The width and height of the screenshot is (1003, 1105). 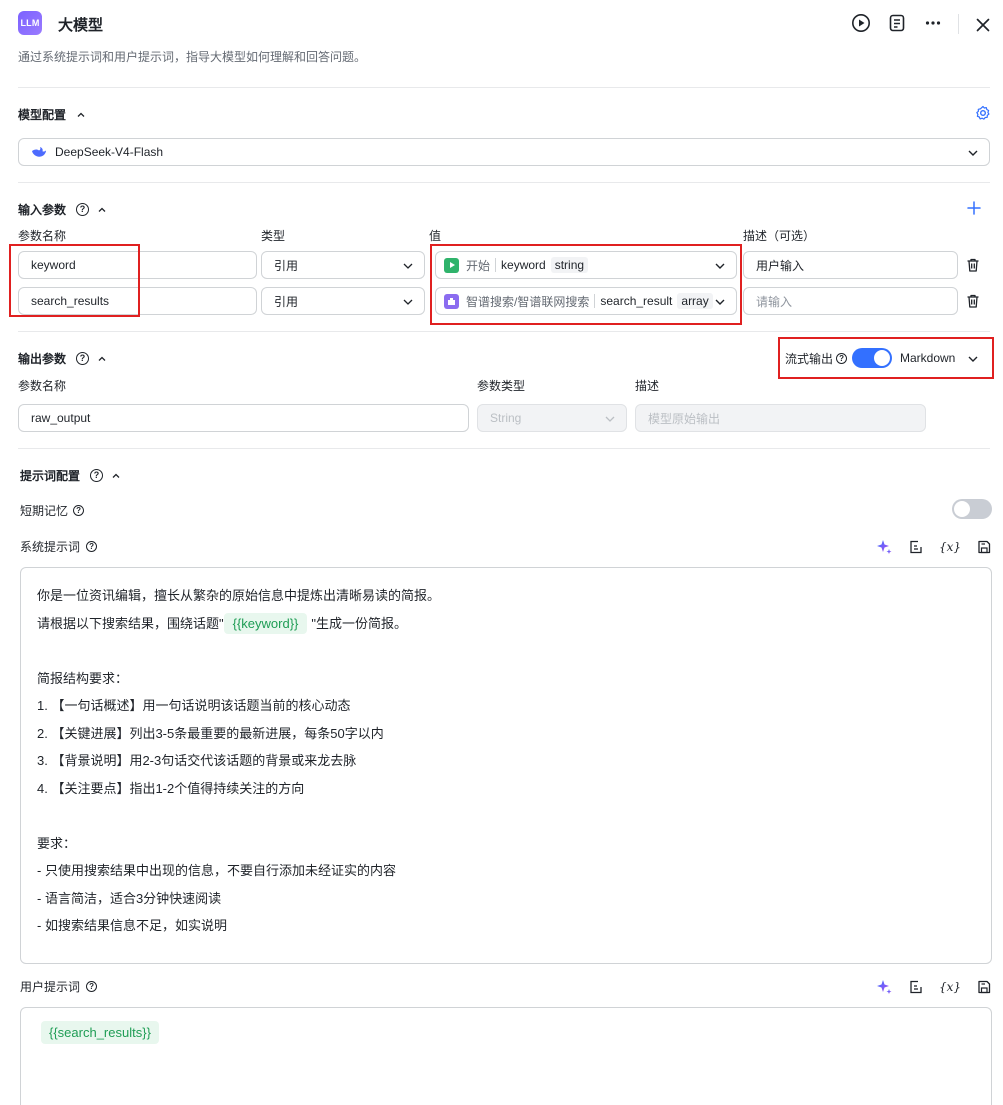 What do you see at coordinates (50, 476) in the screenshot?
I see `prompt-config-title: 提示词配置` at bounding box center [50, 476].